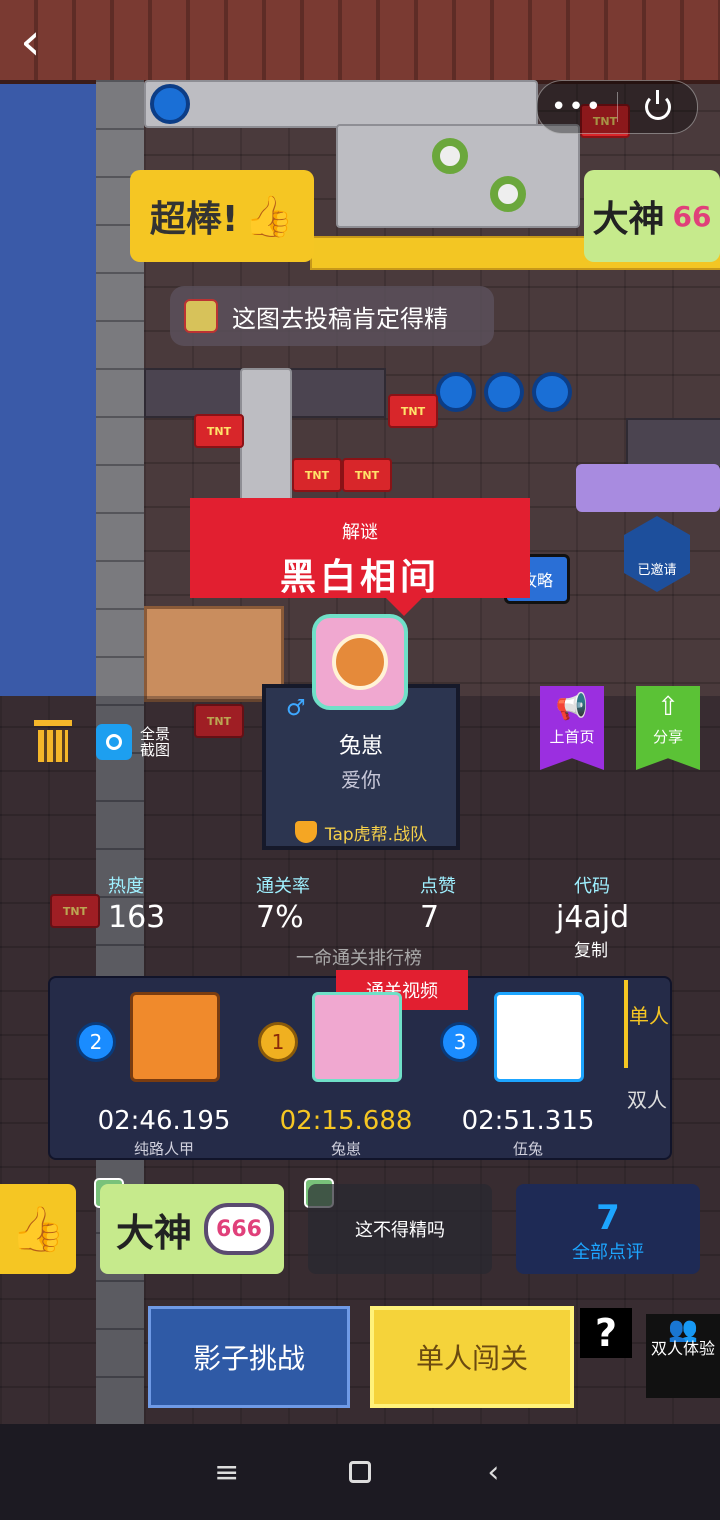 This screenshot has width=720, height=1520. I want to click on help-button: ?, so click(606, 1333).